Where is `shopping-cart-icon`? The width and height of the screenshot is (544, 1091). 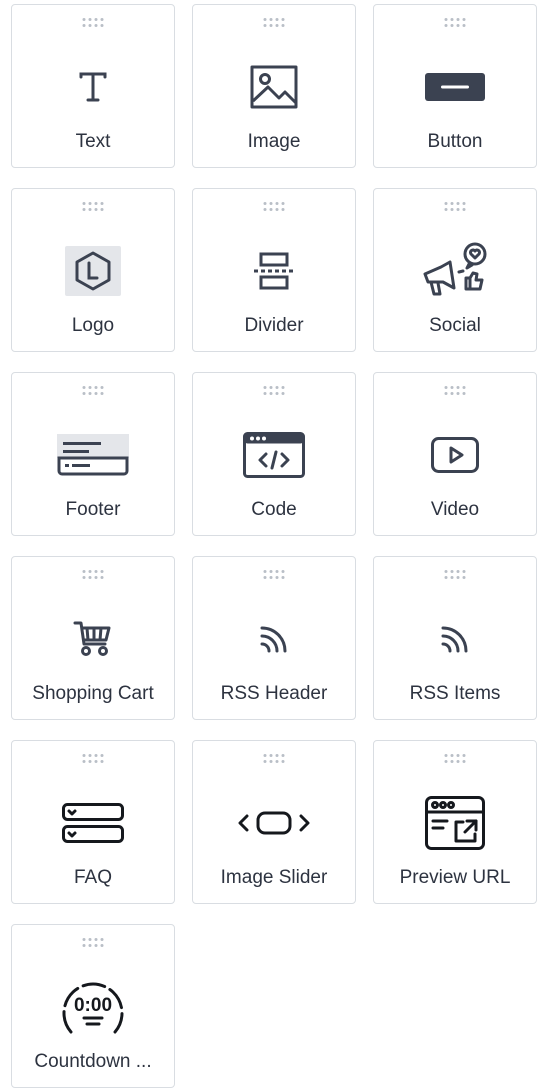
shopping-cart-icon is located at coordinates (93, 639).